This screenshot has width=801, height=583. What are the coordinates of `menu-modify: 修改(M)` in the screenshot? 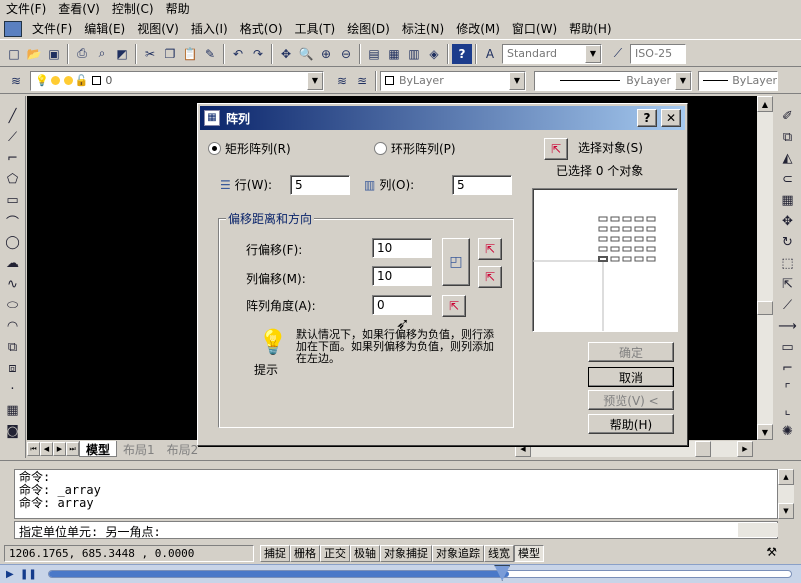 It's located at (478, 28).